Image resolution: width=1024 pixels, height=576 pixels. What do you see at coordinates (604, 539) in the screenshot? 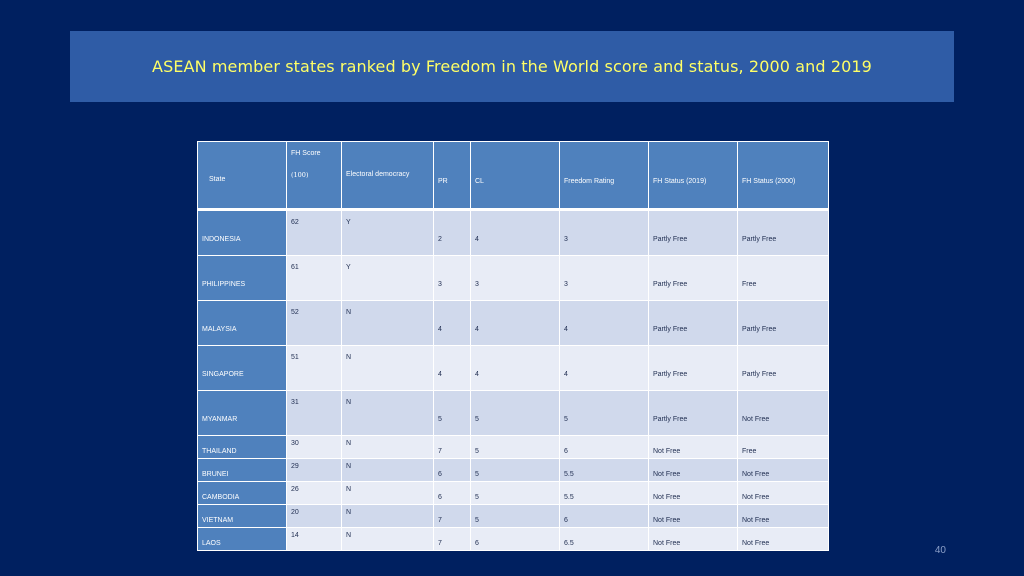
I see `freedom-rating-cell: 6.5` at bounding box center [604, 539].